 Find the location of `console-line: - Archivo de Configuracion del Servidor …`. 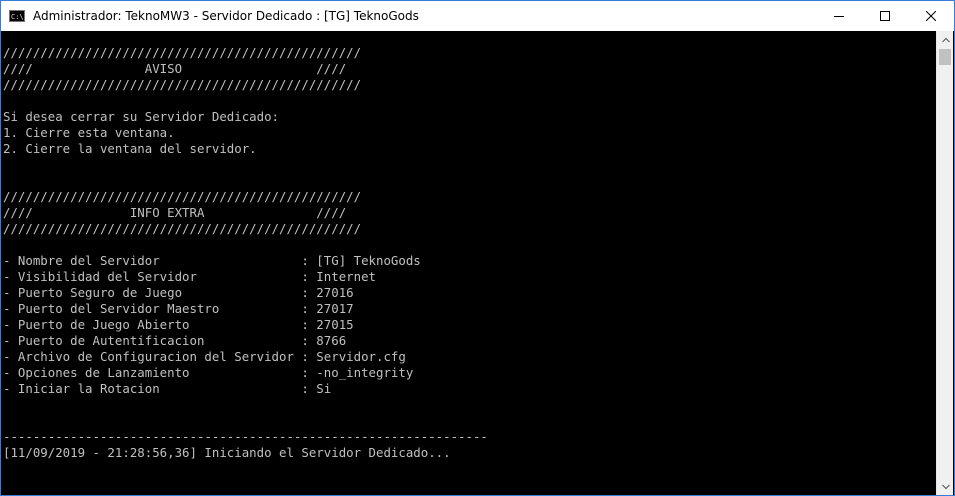

console-line: - Archivo de Configuracion del Servidor … is located at coordinates (204, 356).